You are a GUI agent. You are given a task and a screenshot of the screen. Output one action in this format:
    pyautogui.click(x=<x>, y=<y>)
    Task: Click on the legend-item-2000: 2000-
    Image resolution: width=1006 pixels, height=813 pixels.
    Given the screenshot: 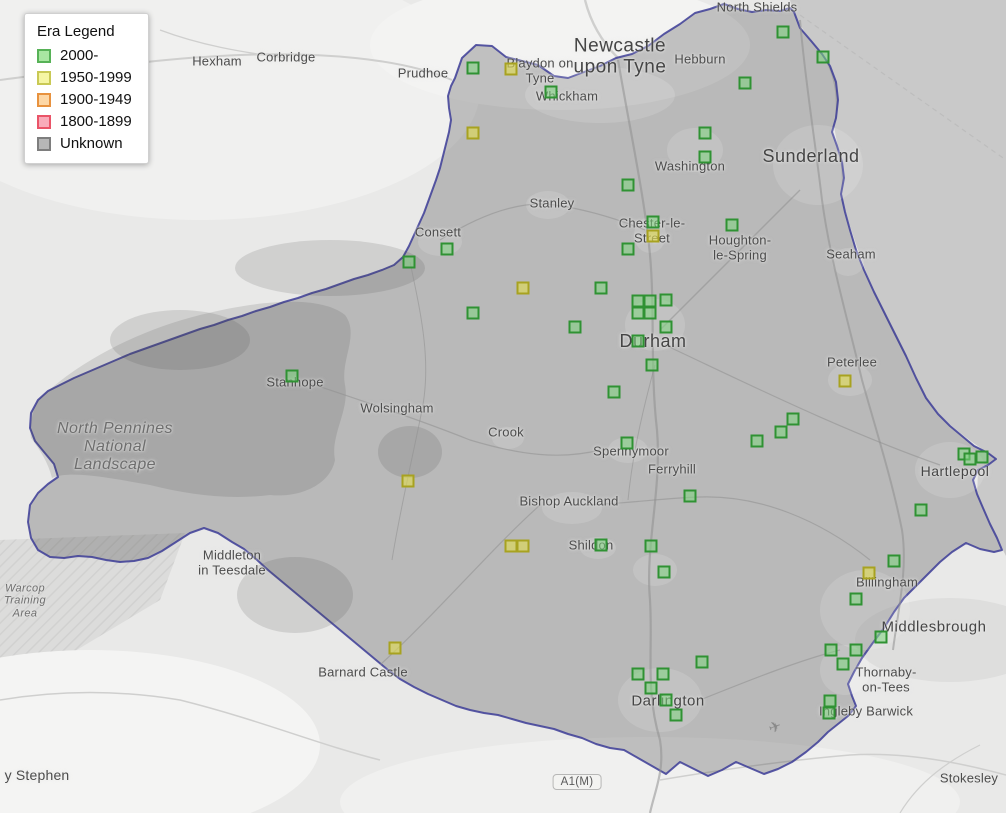 What is the action you would take?
    pyautogui.click(x=84, y=55)
    